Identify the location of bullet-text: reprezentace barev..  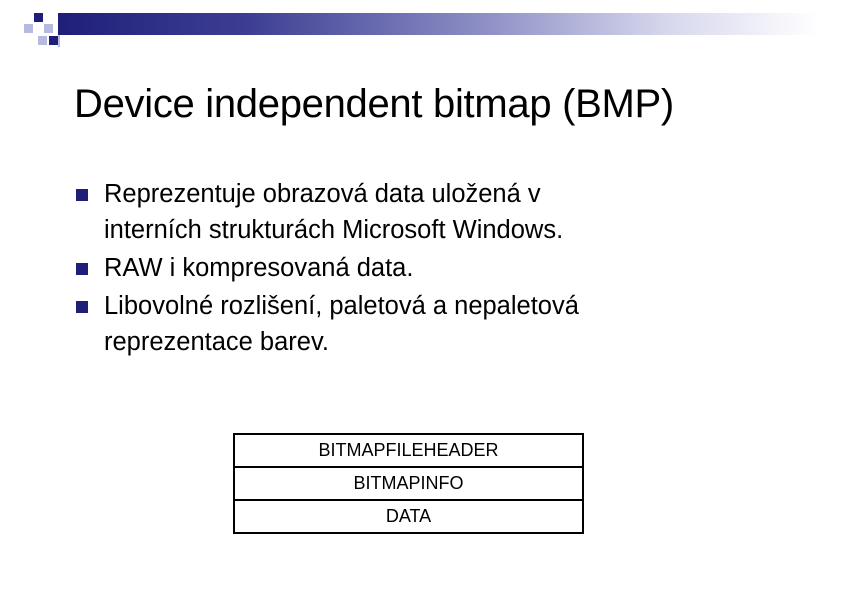
(216, 342).